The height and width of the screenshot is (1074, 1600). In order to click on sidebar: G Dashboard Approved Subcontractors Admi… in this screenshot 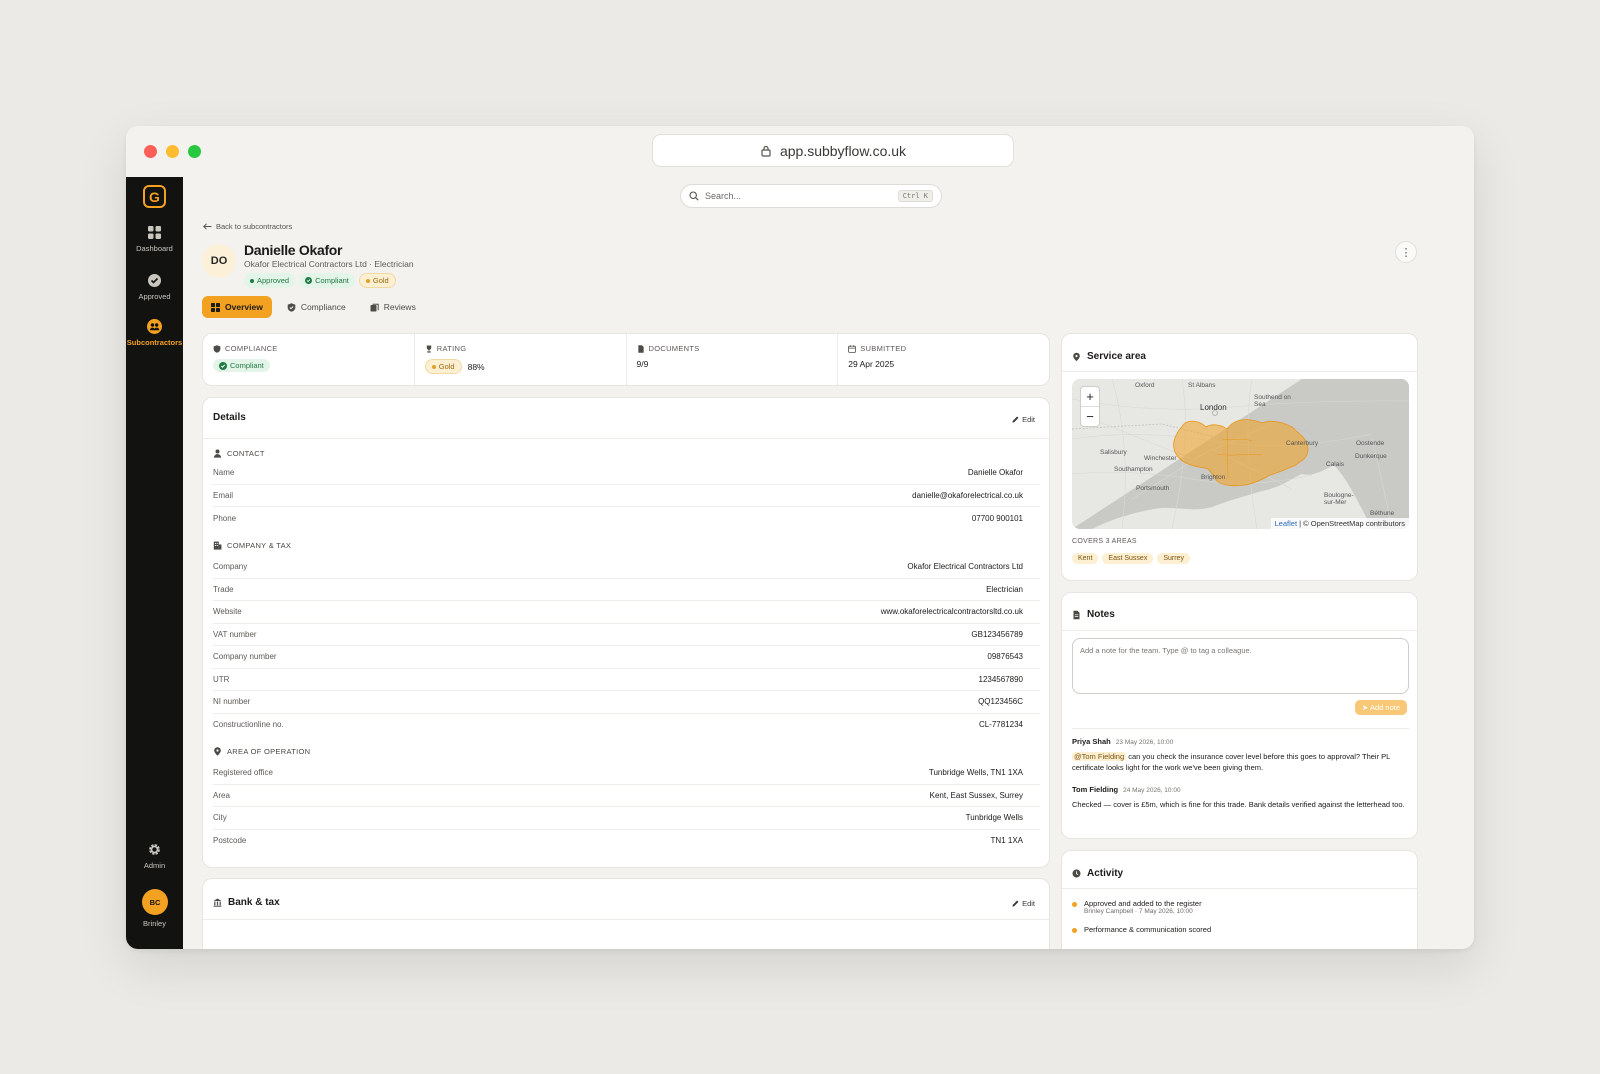, I will do `click(154, 563)`.